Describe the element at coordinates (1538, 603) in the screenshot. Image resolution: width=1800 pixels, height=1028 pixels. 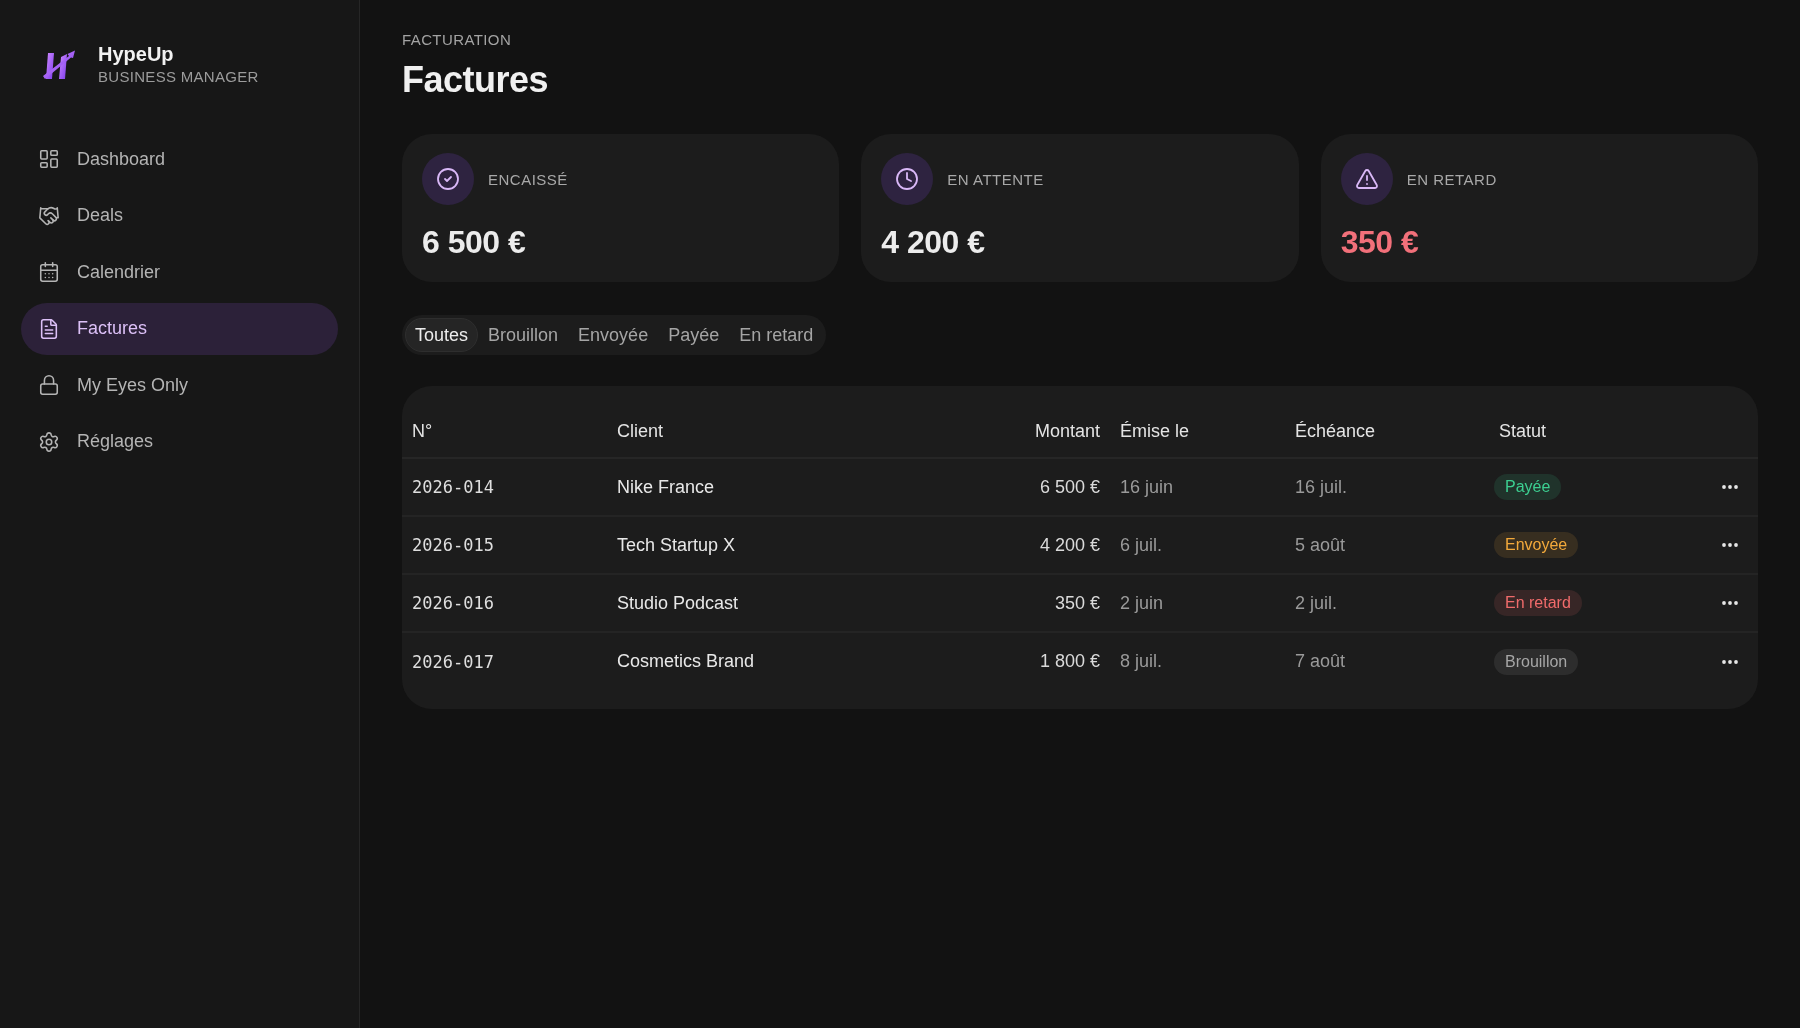
I see `status-badge: En retard` at that location.